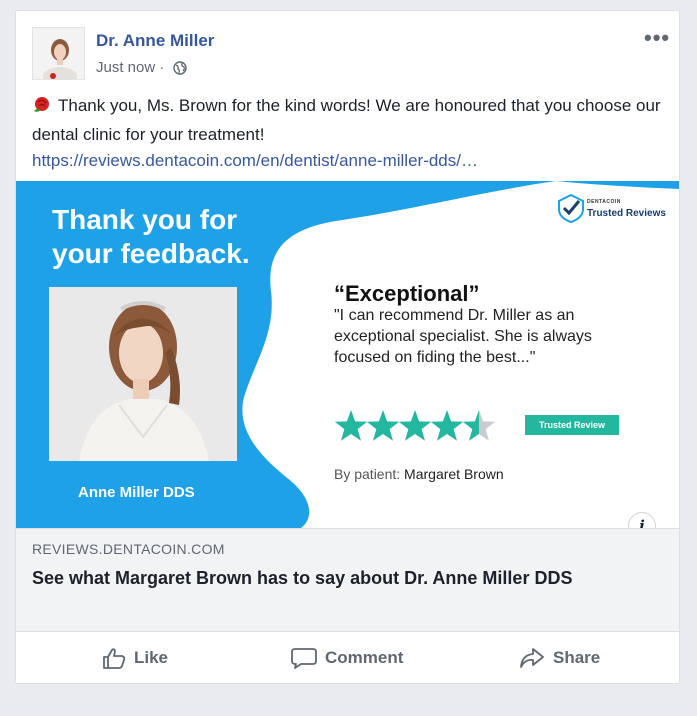 The width and height of the screenshot is (697, 716). Describe the element at coordinates (151, 253) in the screenshot. I see `hero-heading-line2: your feedback.` at that location.